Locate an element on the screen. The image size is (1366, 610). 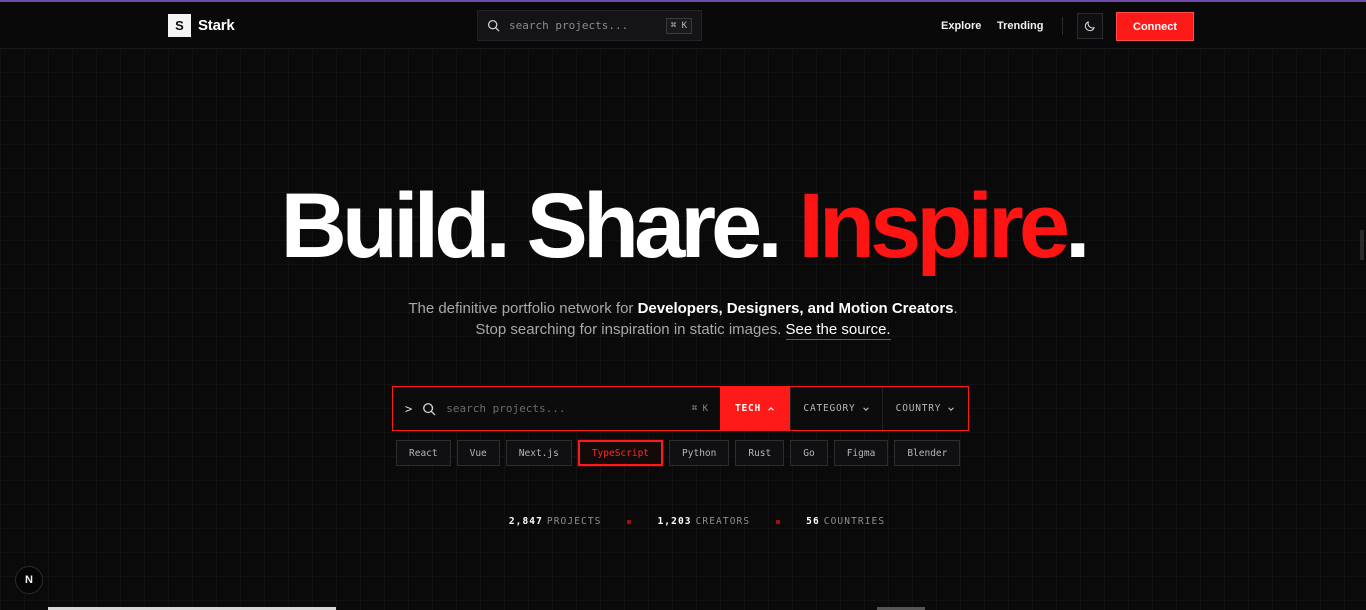
stat-number: 2,847 is located at coordinates (525, 521).